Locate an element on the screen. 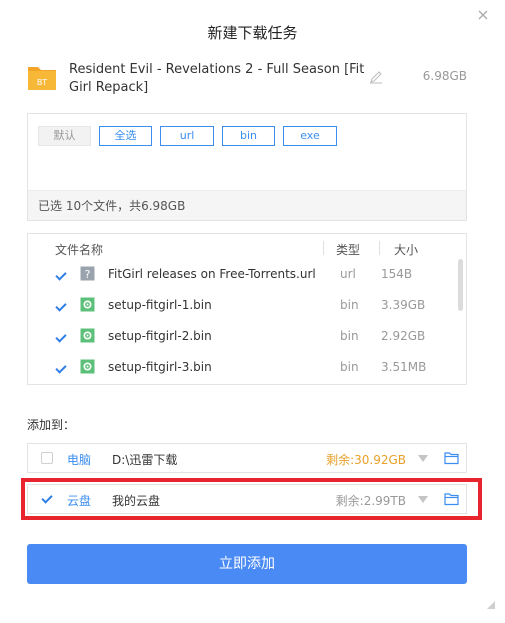 This screenshot has height=623, width=505. filter-tag-select-all: 全选 is located at coordinates (125, 136).